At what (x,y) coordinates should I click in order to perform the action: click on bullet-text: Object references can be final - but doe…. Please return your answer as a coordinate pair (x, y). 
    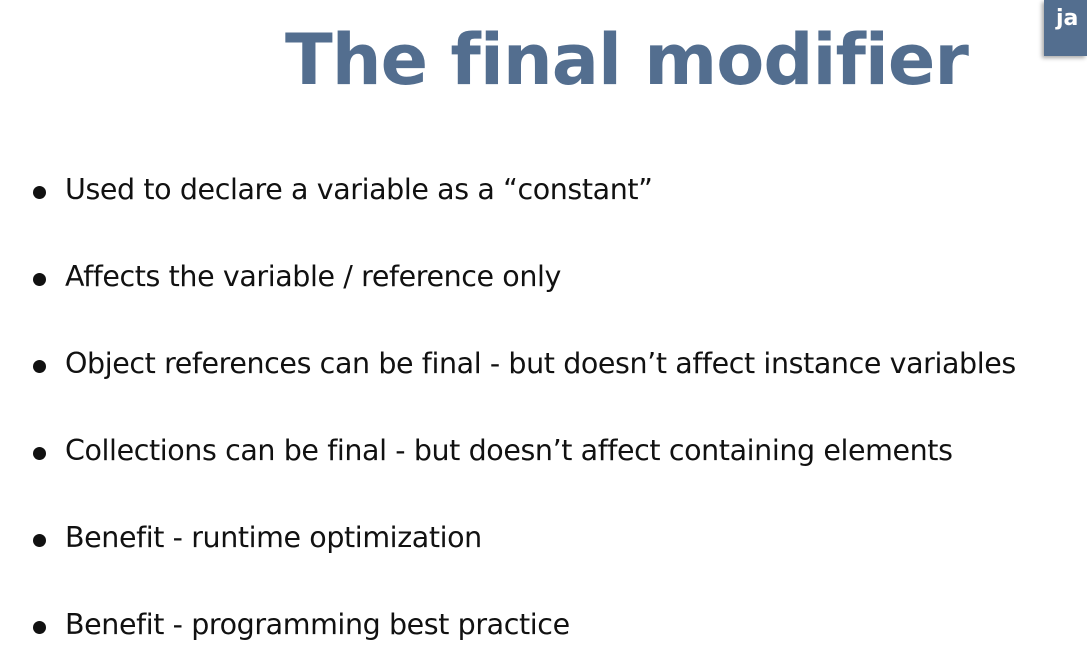
    Looking at the image, I should click on (540, 363).